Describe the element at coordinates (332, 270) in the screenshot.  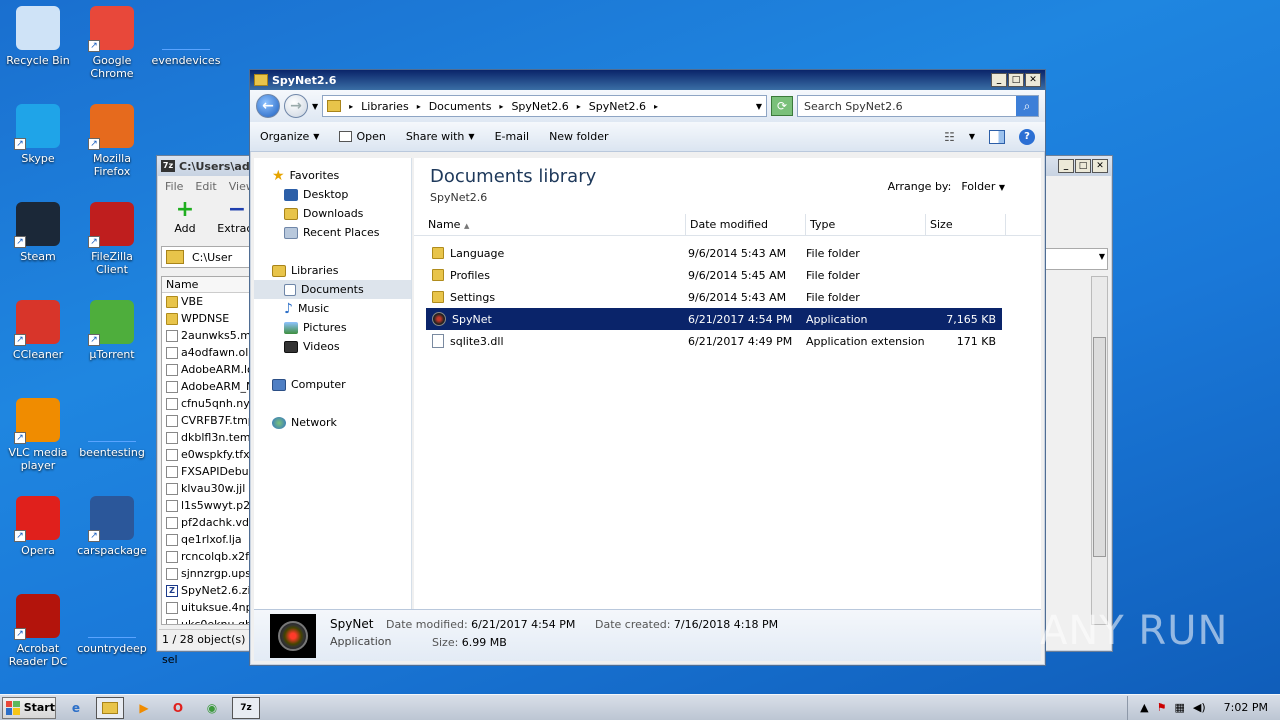
I see `nav-libraries: Libraries` at that location.